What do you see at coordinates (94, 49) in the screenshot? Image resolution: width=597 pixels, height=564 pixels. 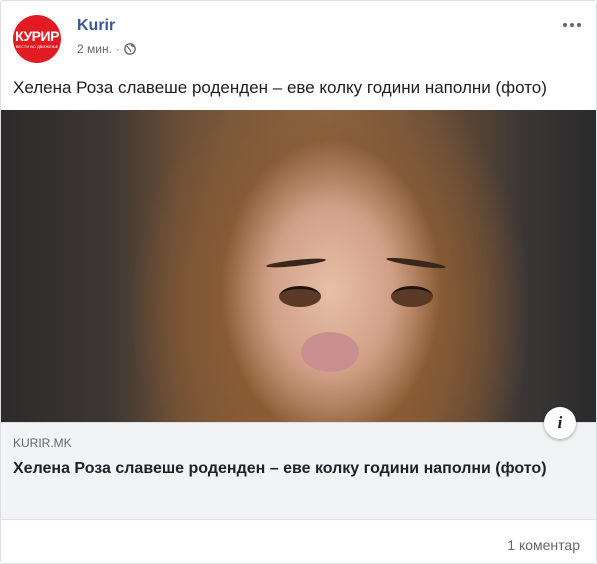 I see `timestamp-link: 2 мин.` at bounding box center [94, 49].